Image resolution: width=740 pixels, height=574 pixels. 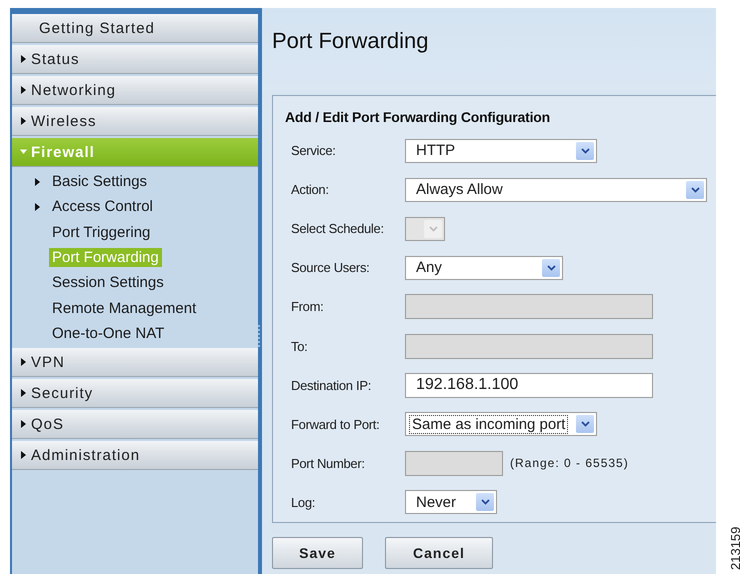 What do you see at coordinates (124, 308) in the screenshot?
I see `sidebar-subitem: Remote Management` at bounding box center [124, 308].